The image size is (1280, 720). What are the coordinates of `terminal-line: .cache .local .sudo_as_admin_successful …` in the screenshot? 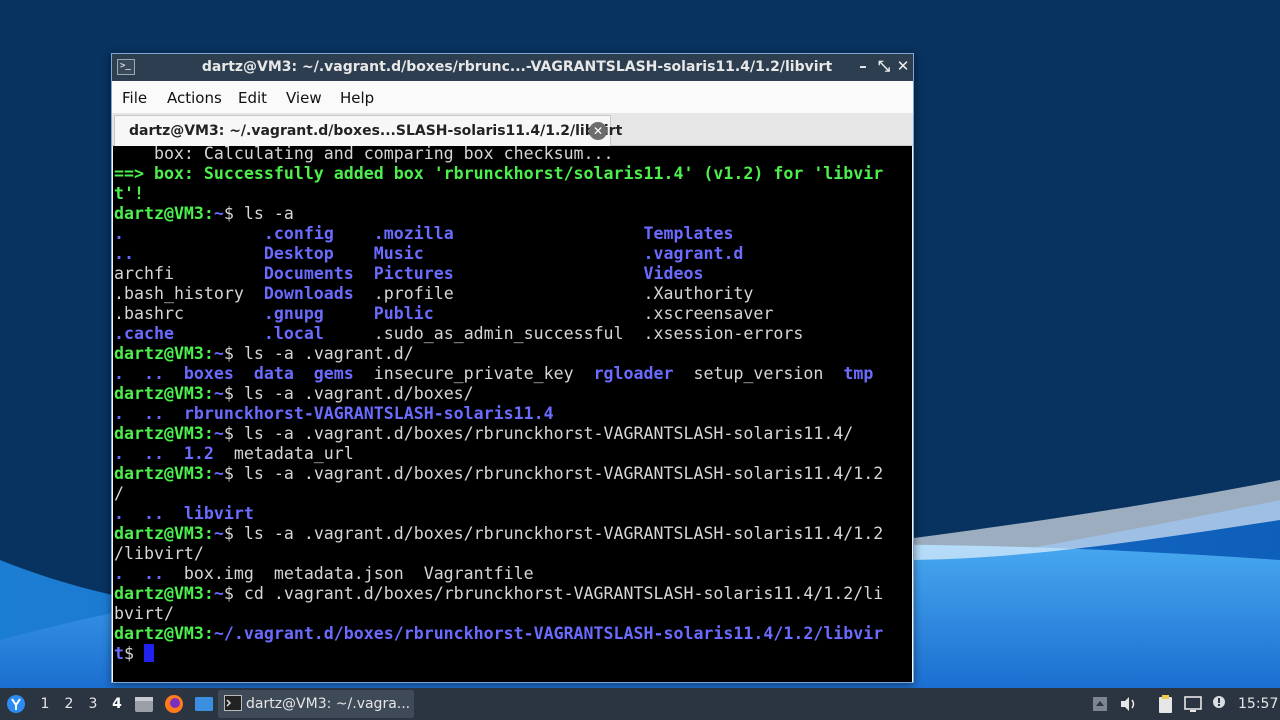 It's located at (458, 334).